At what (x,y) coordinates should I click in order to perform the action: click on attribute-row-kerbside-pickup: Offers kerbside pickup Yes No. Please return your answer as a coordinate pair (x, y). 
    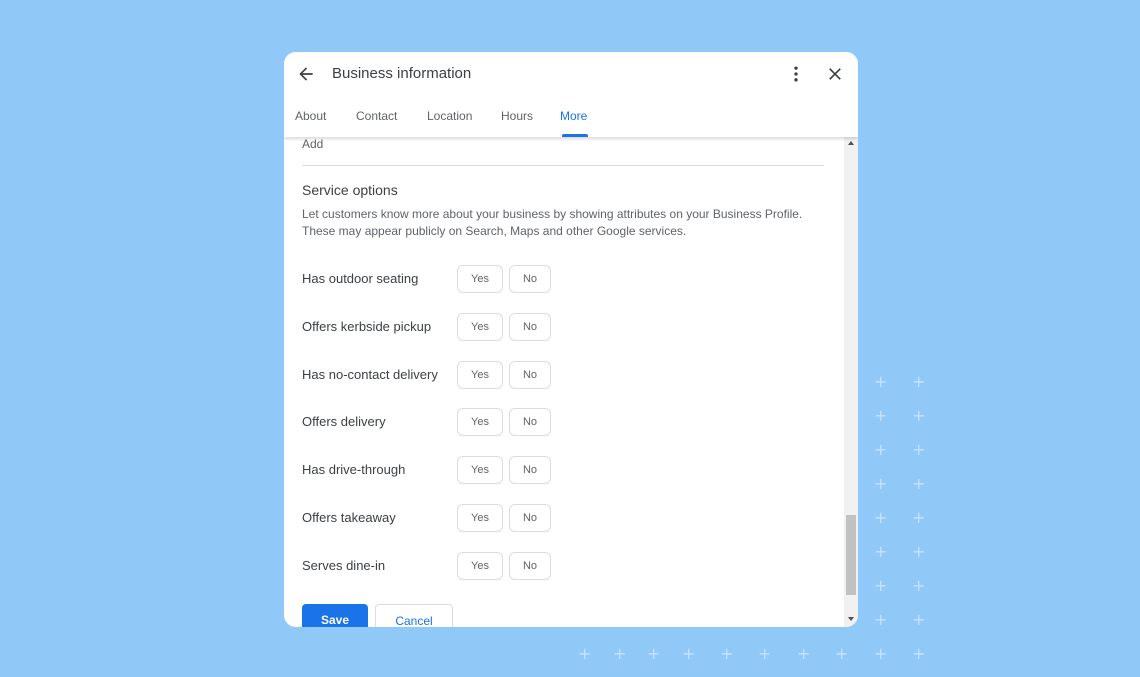
    Looking at the image, I should click on (442, 327).